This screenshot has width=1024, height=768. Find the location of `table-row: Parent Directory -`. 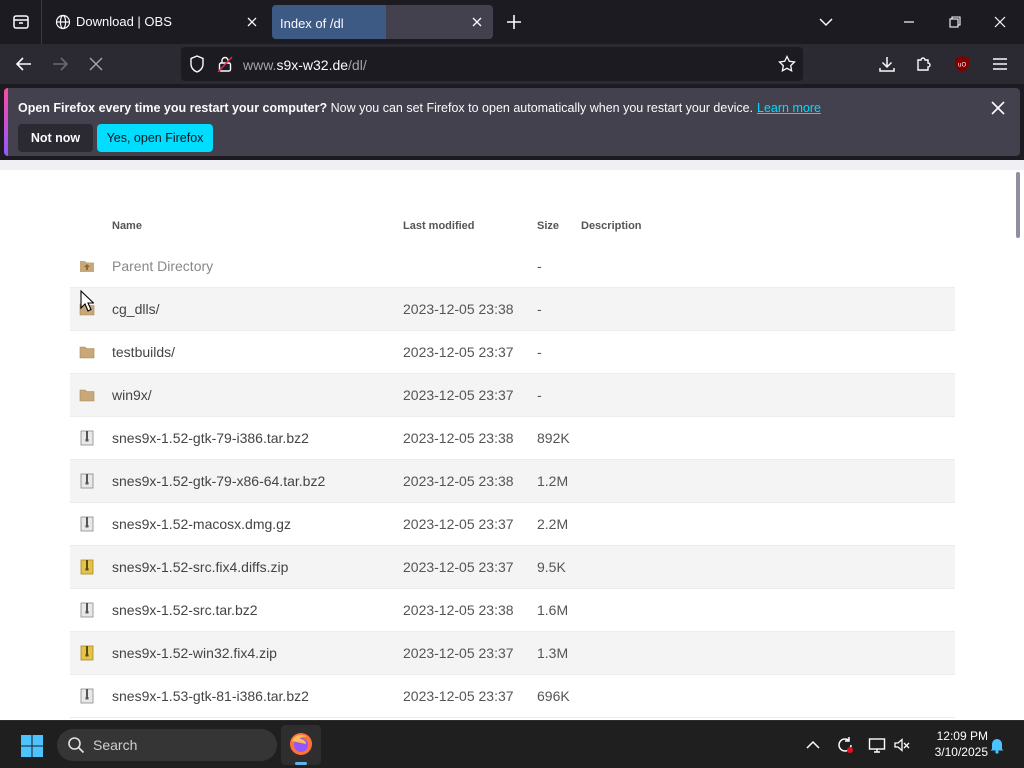

table-row: Parent Directory - is located at coordinates (512, 266).